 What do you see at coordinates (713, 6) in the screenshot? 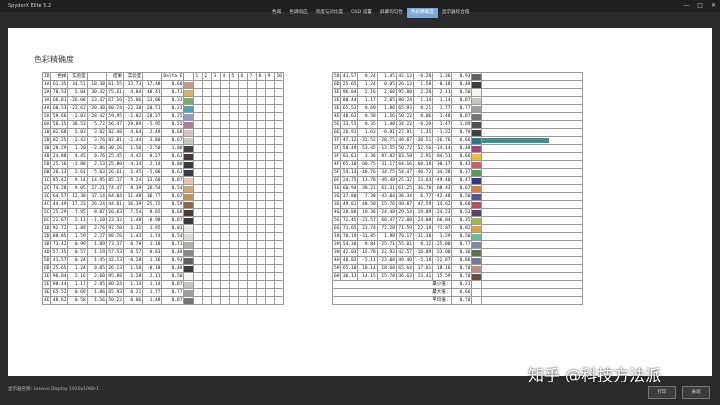
I see `close-window-button: ✕` at bounding box center [713, 6].